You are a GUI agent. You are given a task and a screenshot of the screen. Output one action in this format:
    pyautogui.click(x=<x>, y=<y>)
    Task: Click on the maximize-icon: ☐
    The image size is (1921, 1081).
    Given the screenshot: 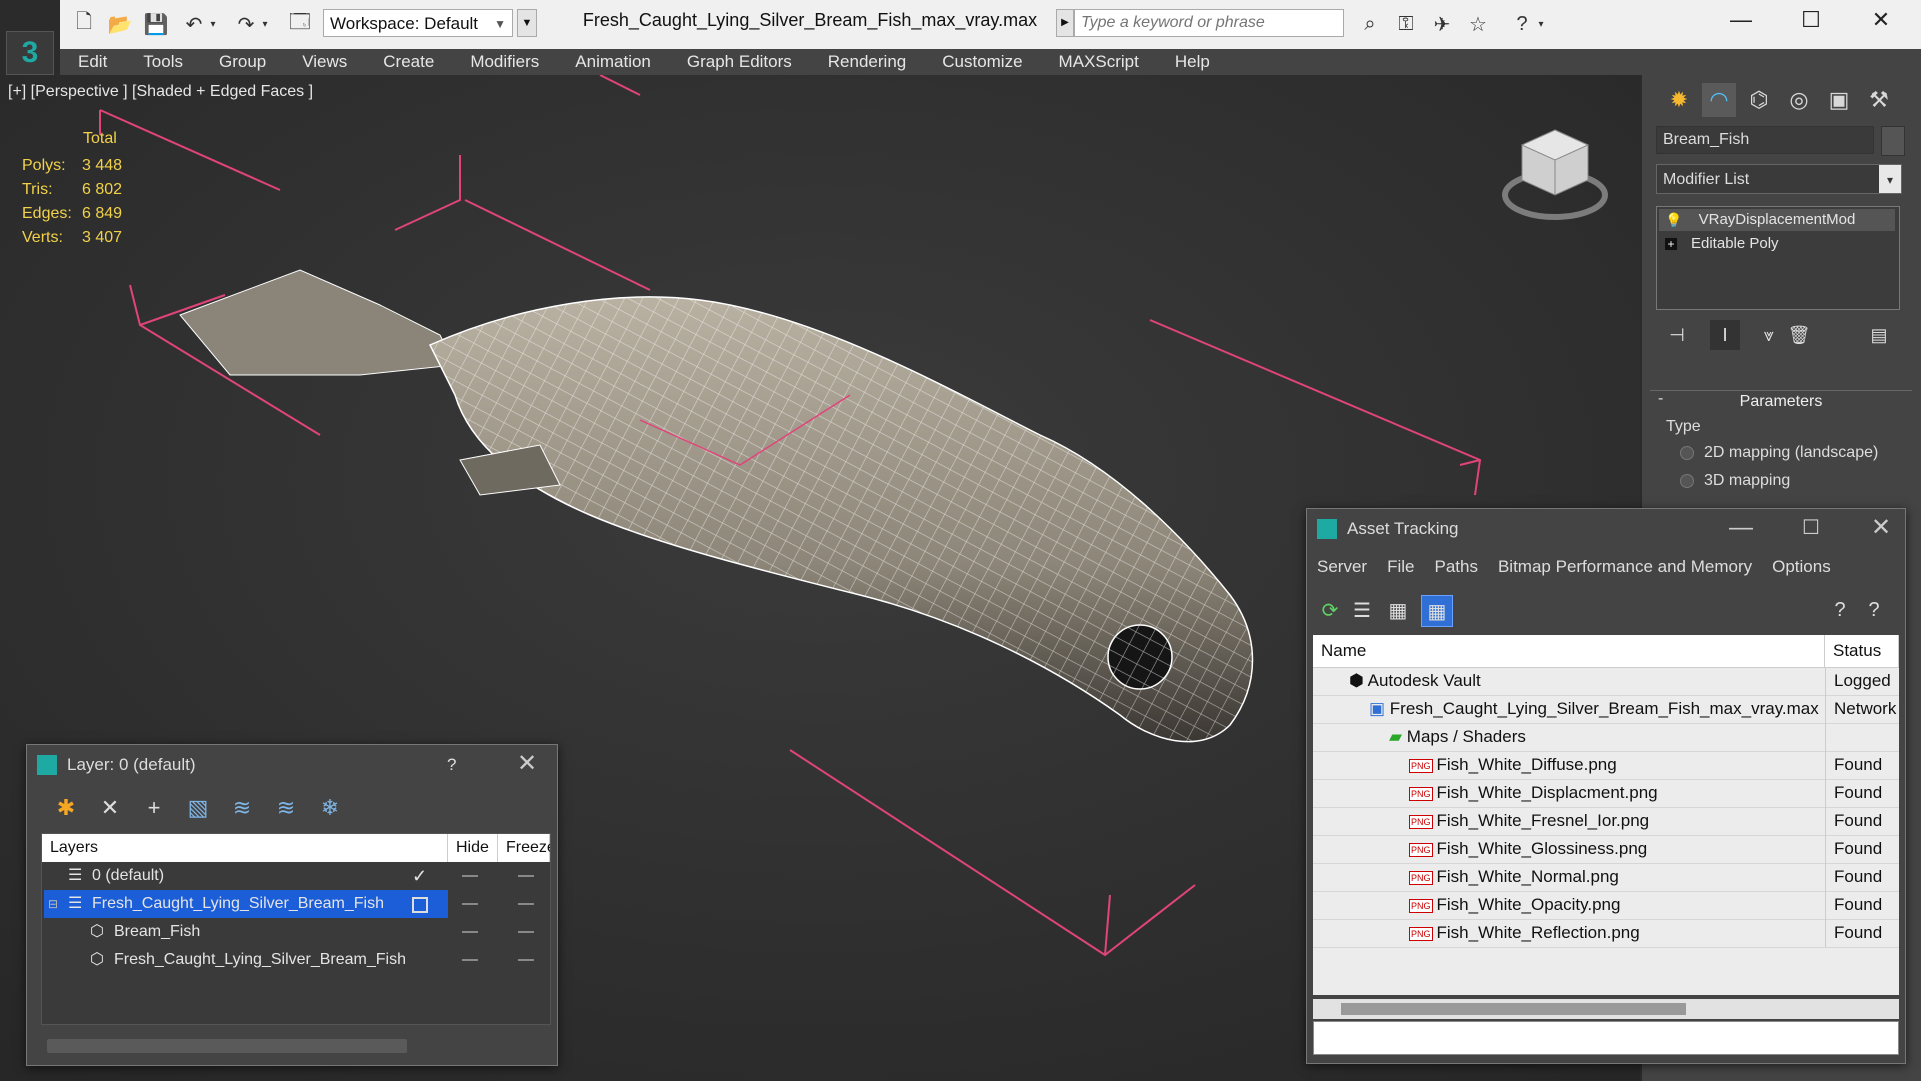 What is the action you would take?
    pyautogui.click(x=1811, y=529)
    